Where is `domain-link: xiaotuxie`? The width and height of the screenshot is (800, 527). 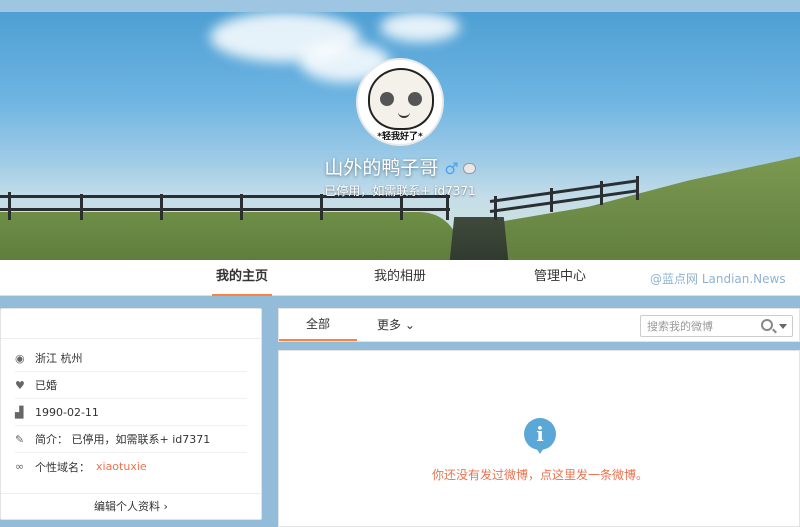
domain-link: xiaotuxie is located at coordinates (121, 466).